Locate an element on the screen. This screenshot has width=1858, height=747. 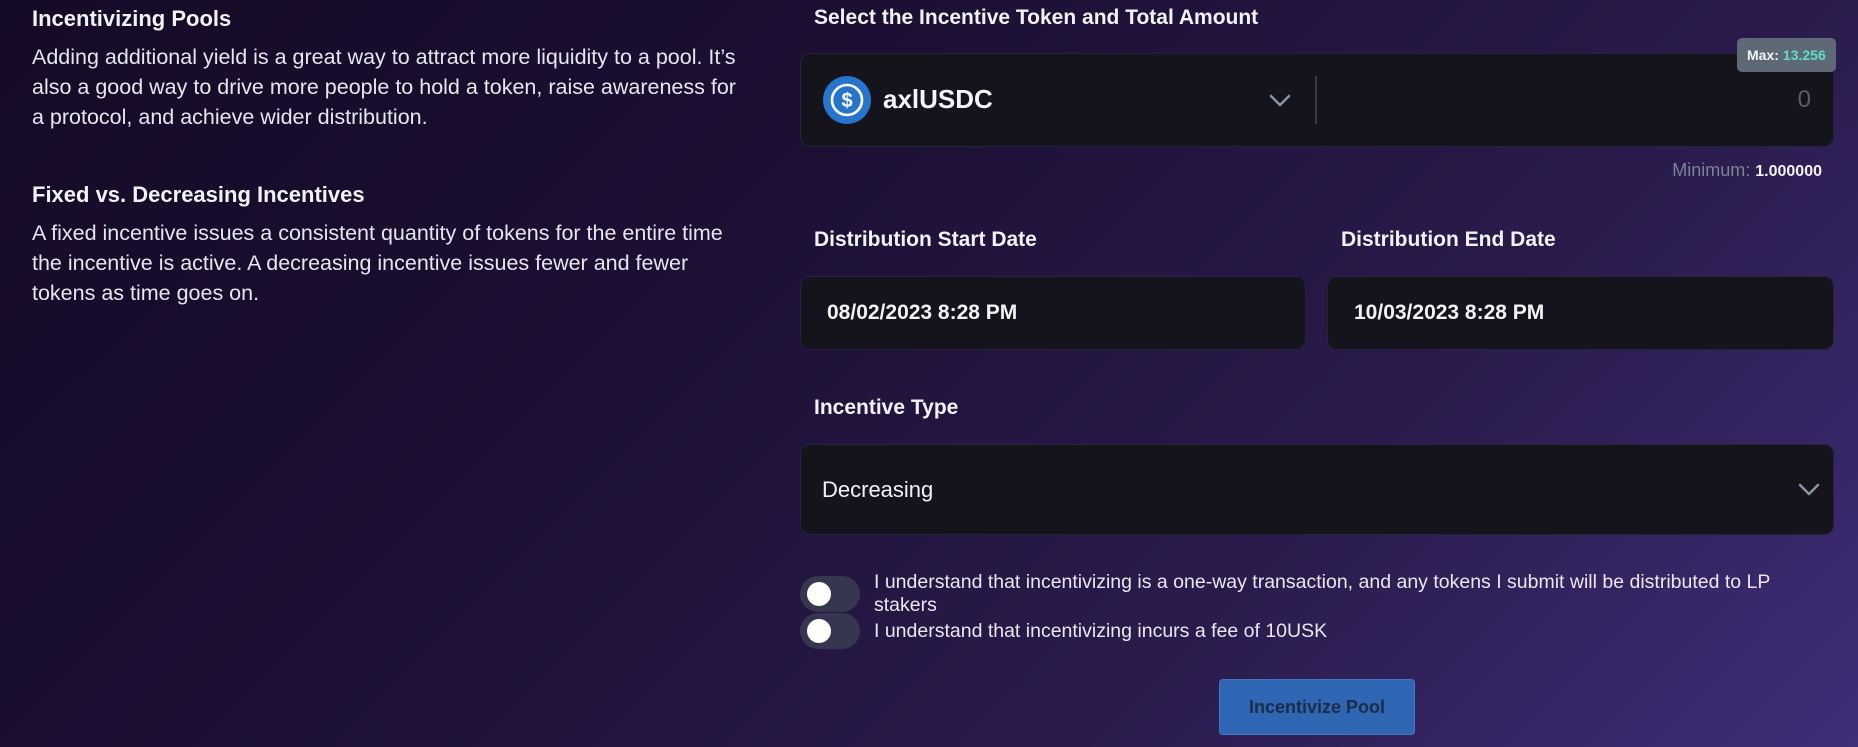
agreement-one-way-toggle is located at coordinates (830, 594).